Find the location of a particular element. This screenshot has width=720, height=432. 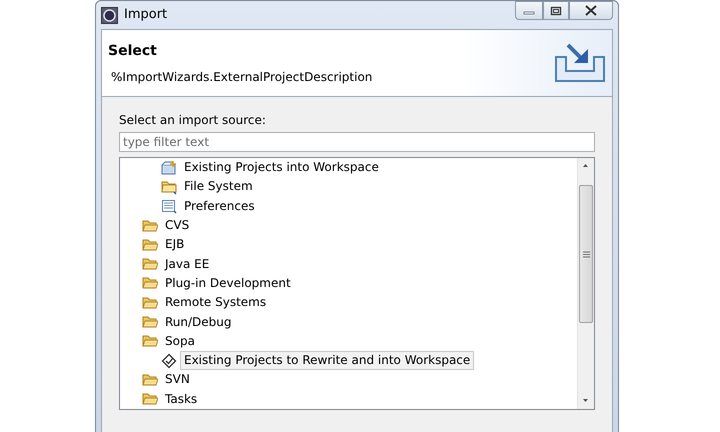

tree-item: EJB is located at coordinates (174, 244).